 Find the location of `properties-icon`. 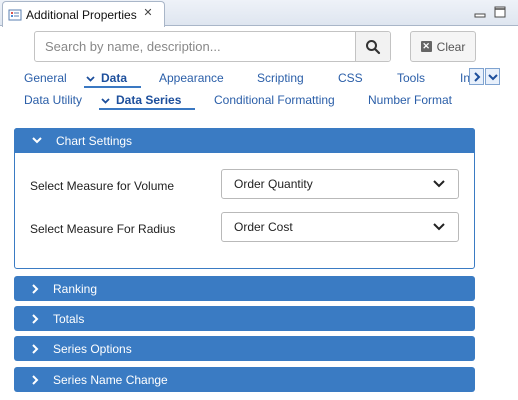

properties-icon is located at coordinates (15, 14).